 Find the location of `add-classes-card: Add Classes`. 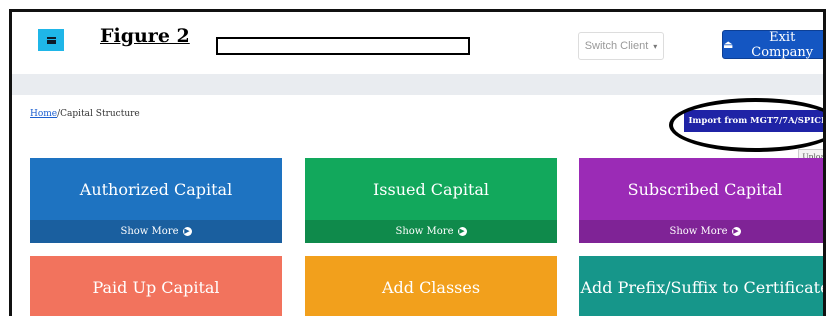

add-classes-card: Add Classes is located at coordinates (431, 286).